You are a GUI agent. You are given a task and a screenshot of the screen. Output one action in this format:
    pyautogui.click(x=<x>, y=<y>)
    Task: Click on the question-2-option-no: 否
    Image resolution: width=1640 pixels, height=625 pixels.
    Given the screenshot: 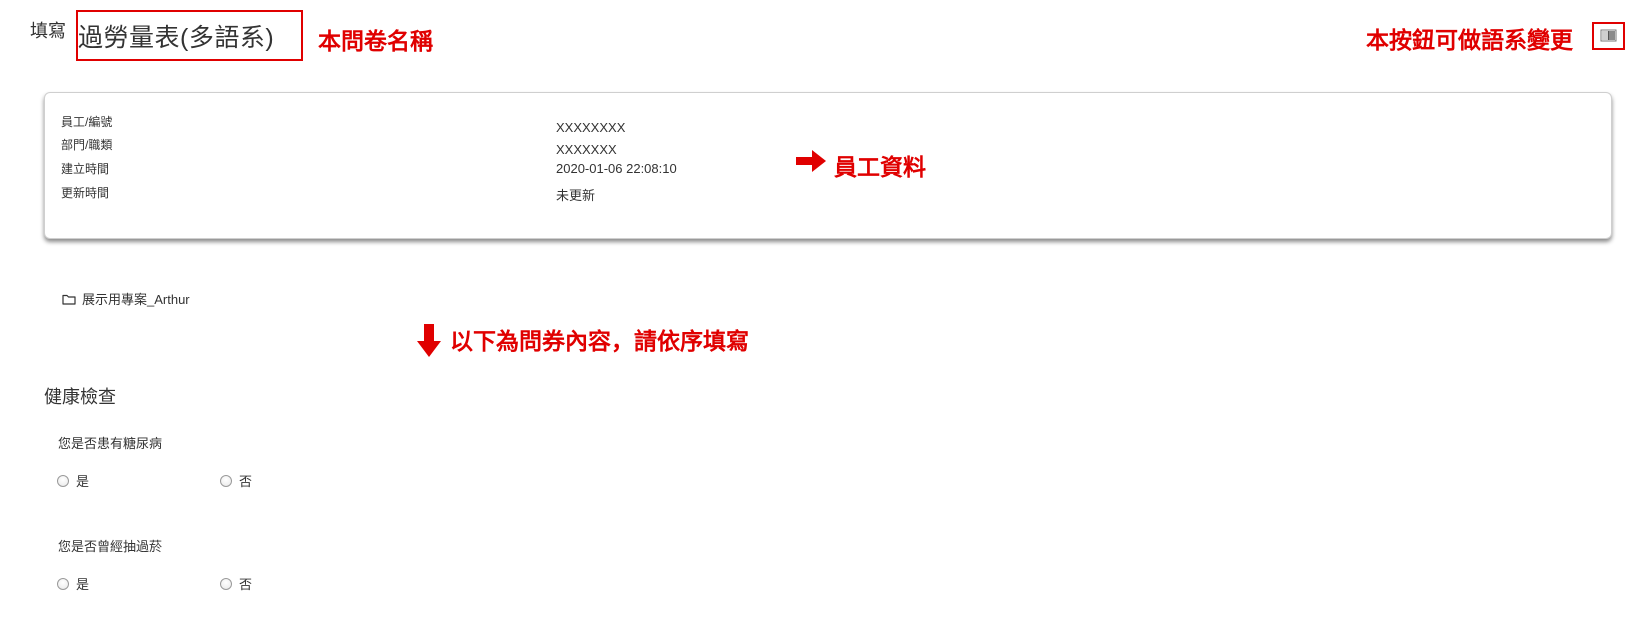 What is the action you would take?
    pyautogui.click(x=236, y=583)
    